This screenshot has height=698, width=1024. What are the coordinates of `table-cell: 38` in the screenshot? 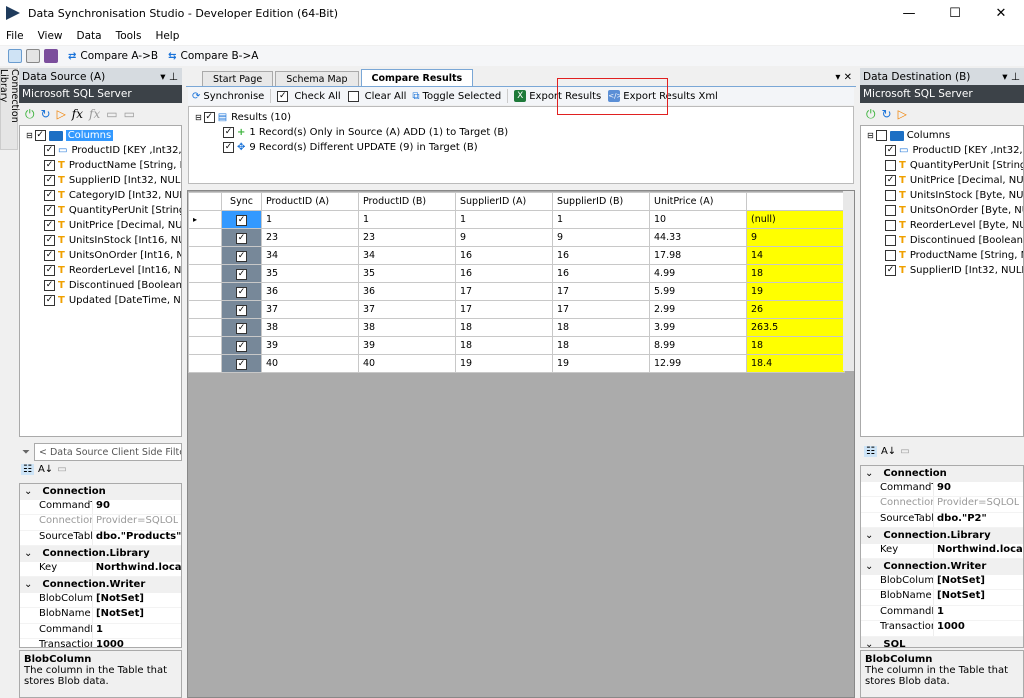 It's located at (407, 327).